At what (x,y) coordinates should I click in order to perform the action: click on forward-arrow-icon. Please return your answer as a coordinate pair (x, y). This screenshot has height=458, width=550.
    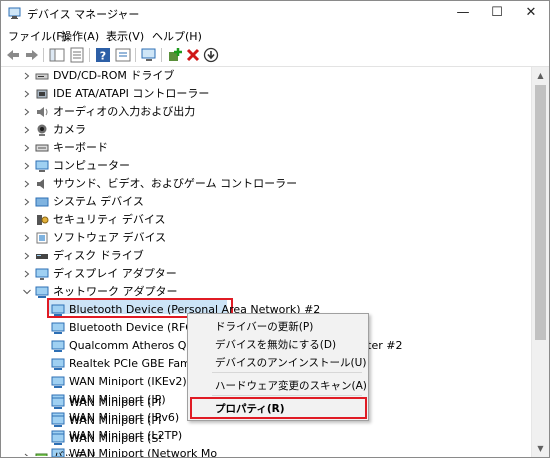
    Looking at the image, I should click on (32, 55).